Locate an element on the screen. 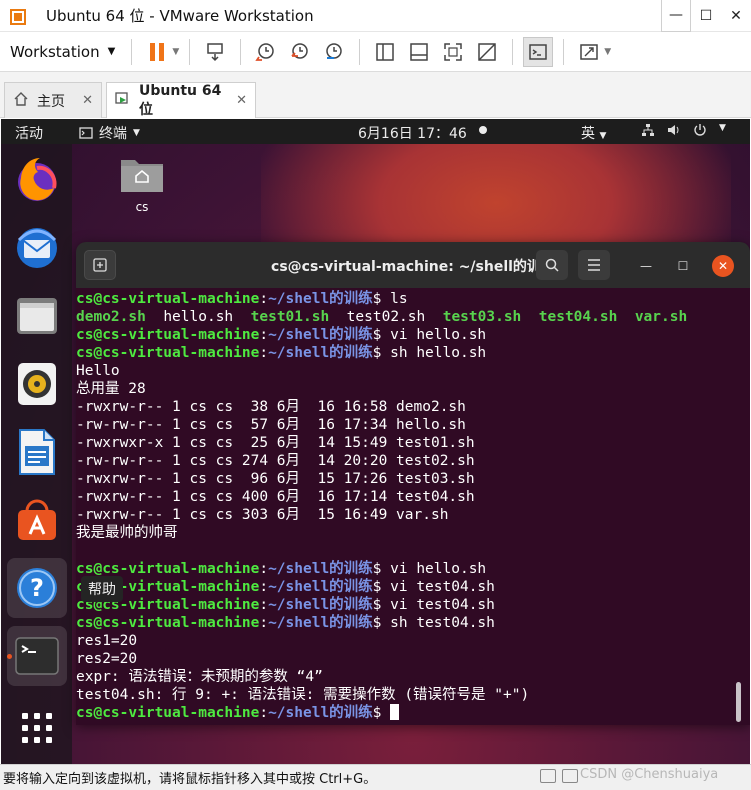  terminal-output-line: Hello is located at coordinates (413, 371).